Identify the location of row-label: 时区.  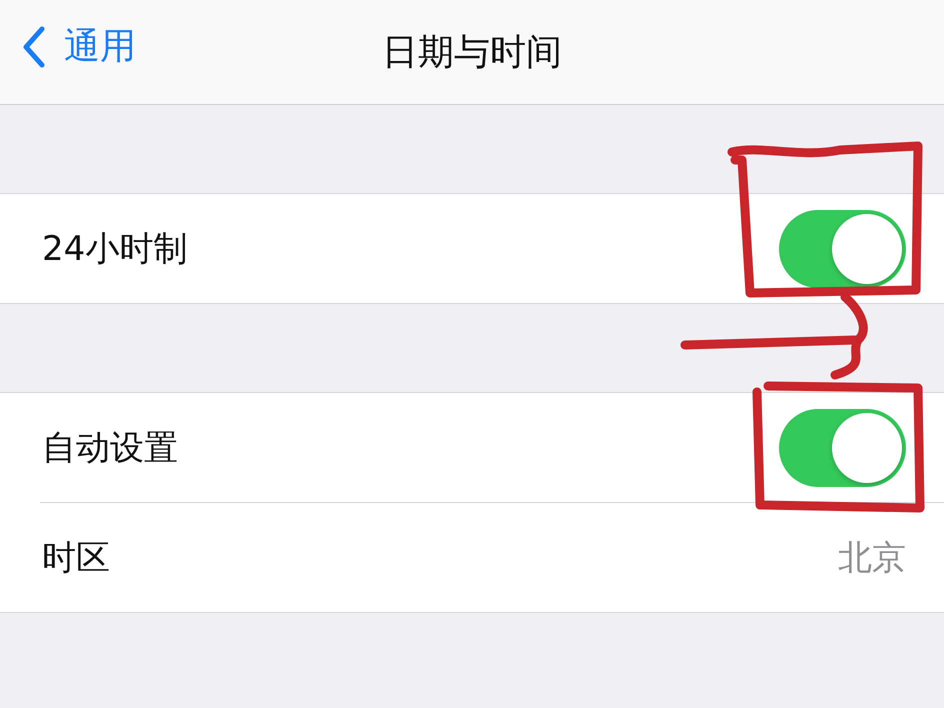
(76, 558).